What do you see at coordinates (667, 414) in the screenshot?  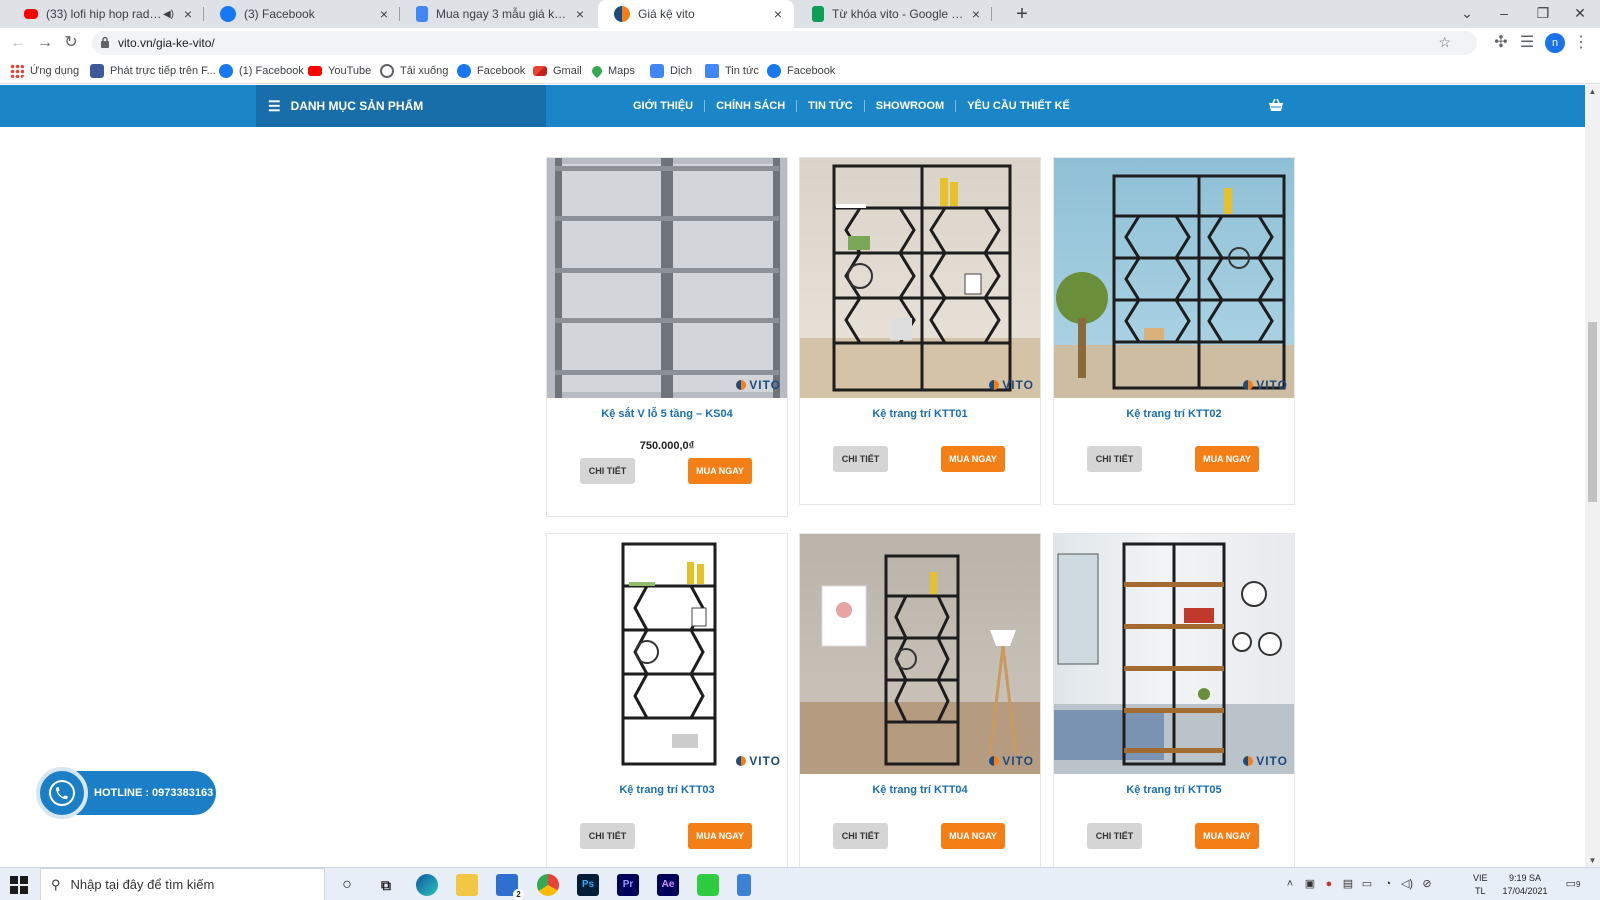 I see `product-title: Kệ sắt V lỗ 5 tầng – KS04` at bounding box center [667, 414].